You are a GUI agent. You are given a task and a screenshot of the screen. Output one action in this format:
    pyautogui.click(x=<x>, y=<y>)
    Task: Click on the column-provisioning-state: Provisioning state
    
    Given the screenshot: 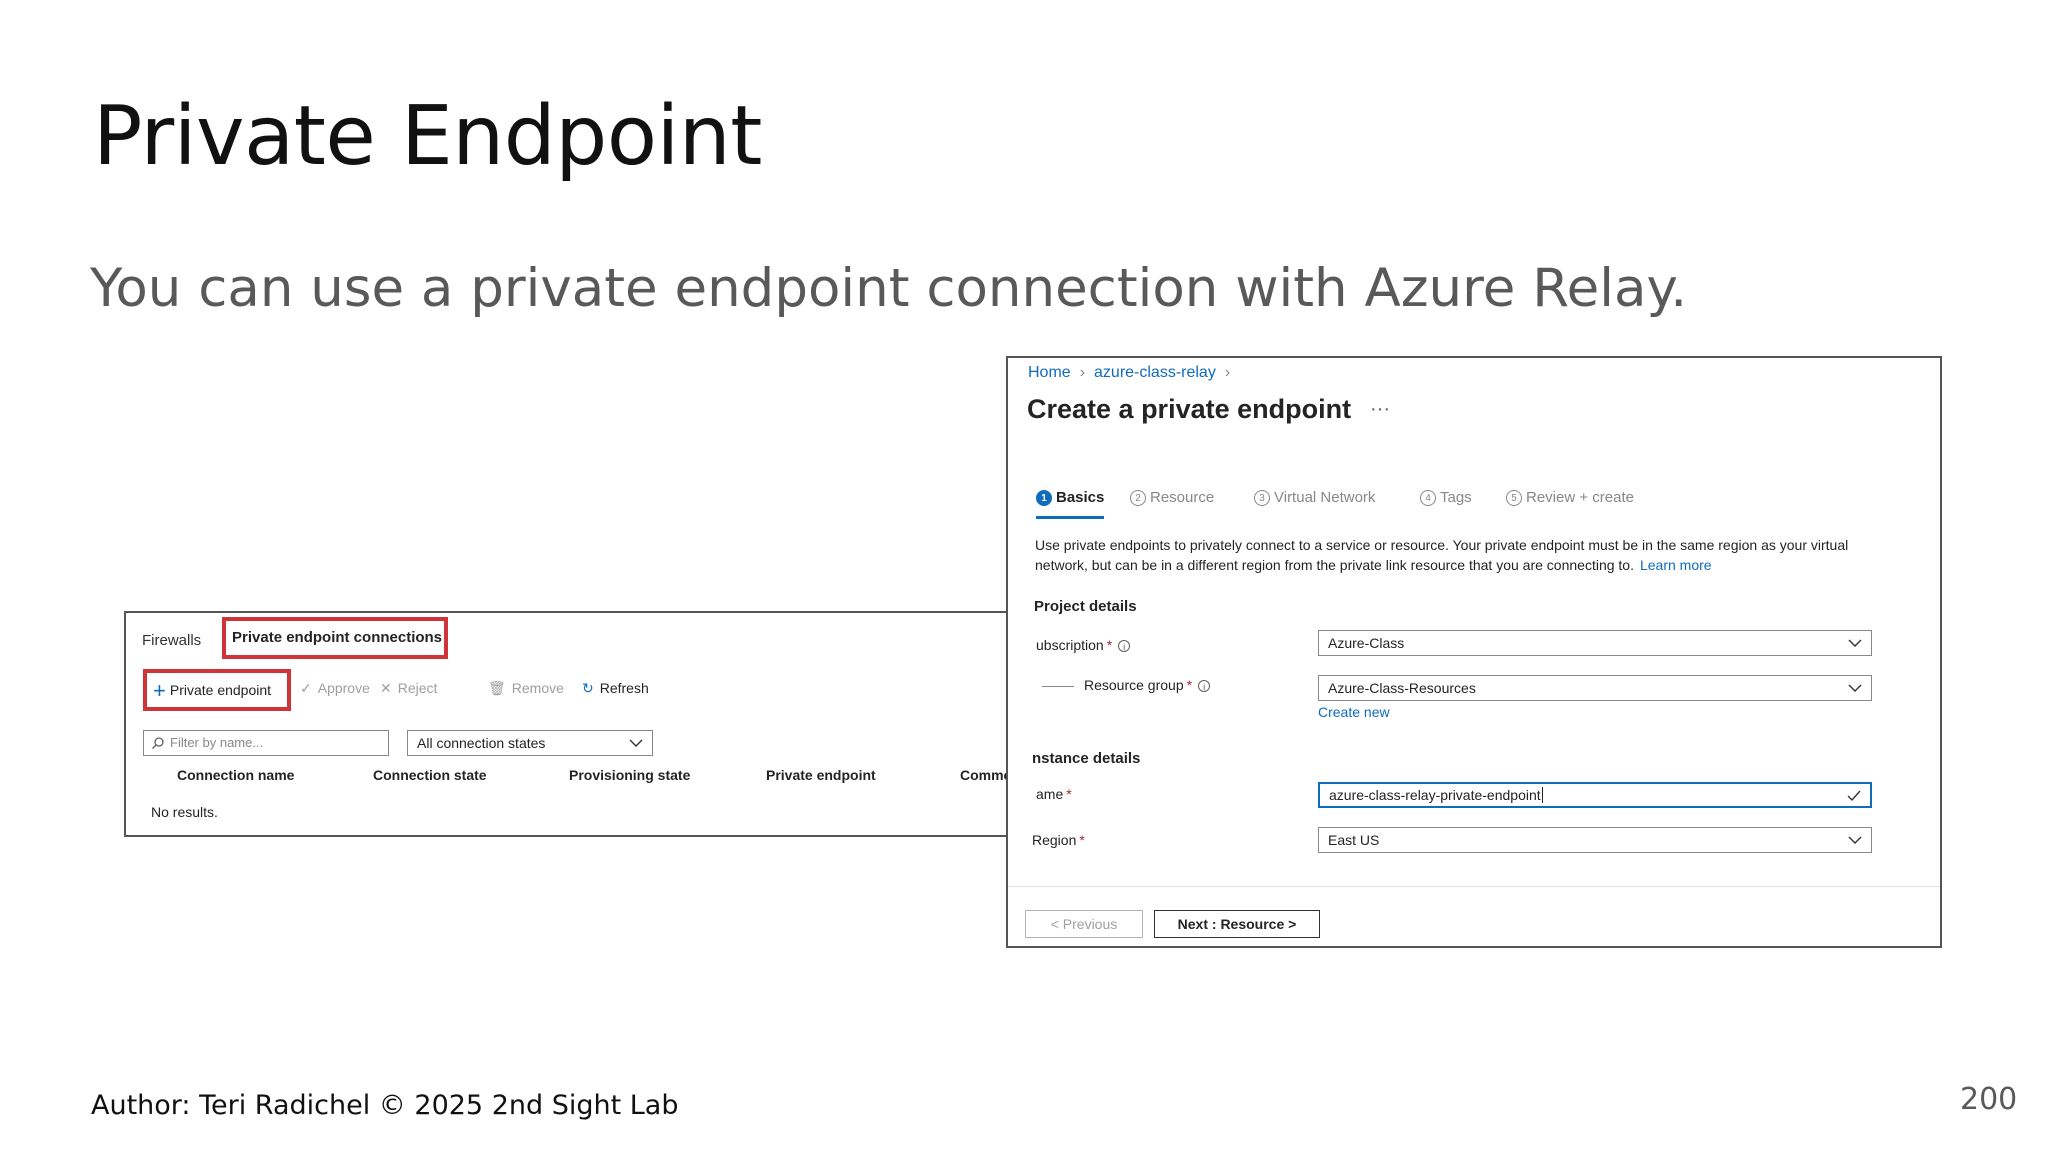 What is the action you would take?
    pyautogui.click(x=629, y=775)
    